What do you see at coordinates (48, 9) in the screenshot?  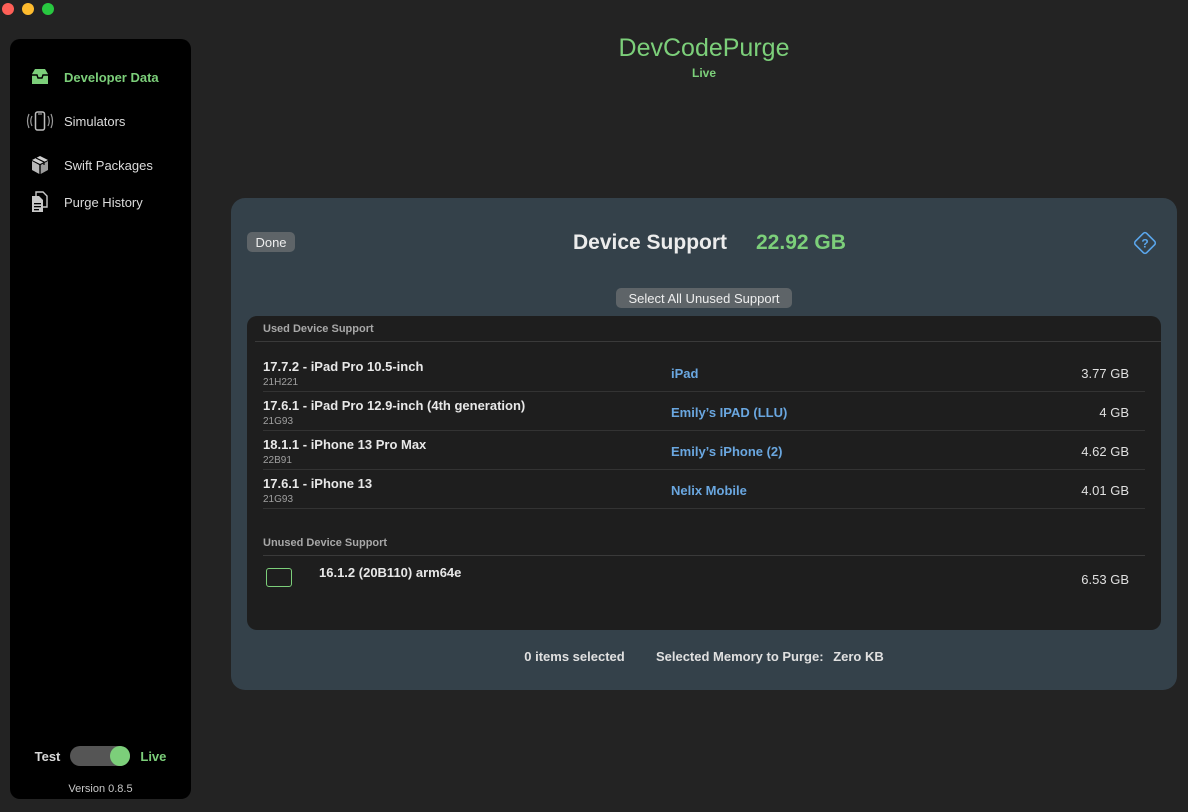 I see `zoom-window-button` at bounding box center [48, 9].